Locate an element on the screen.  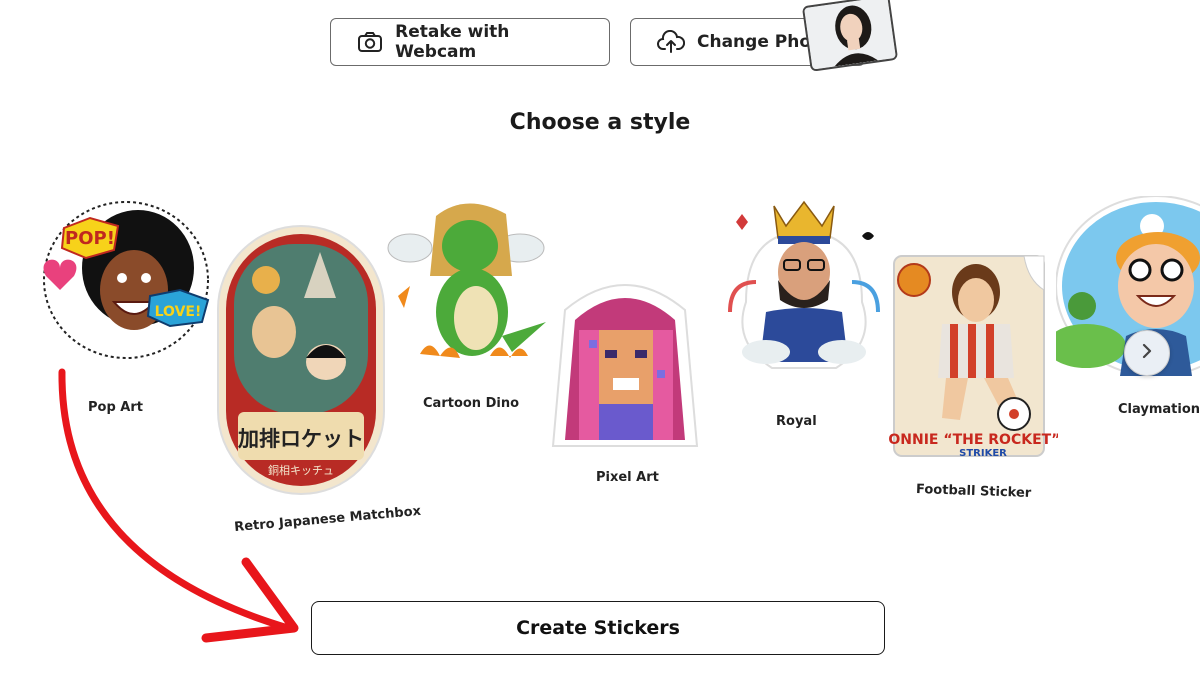
style-card-royal: Royal is located at coordinates (804, 310).